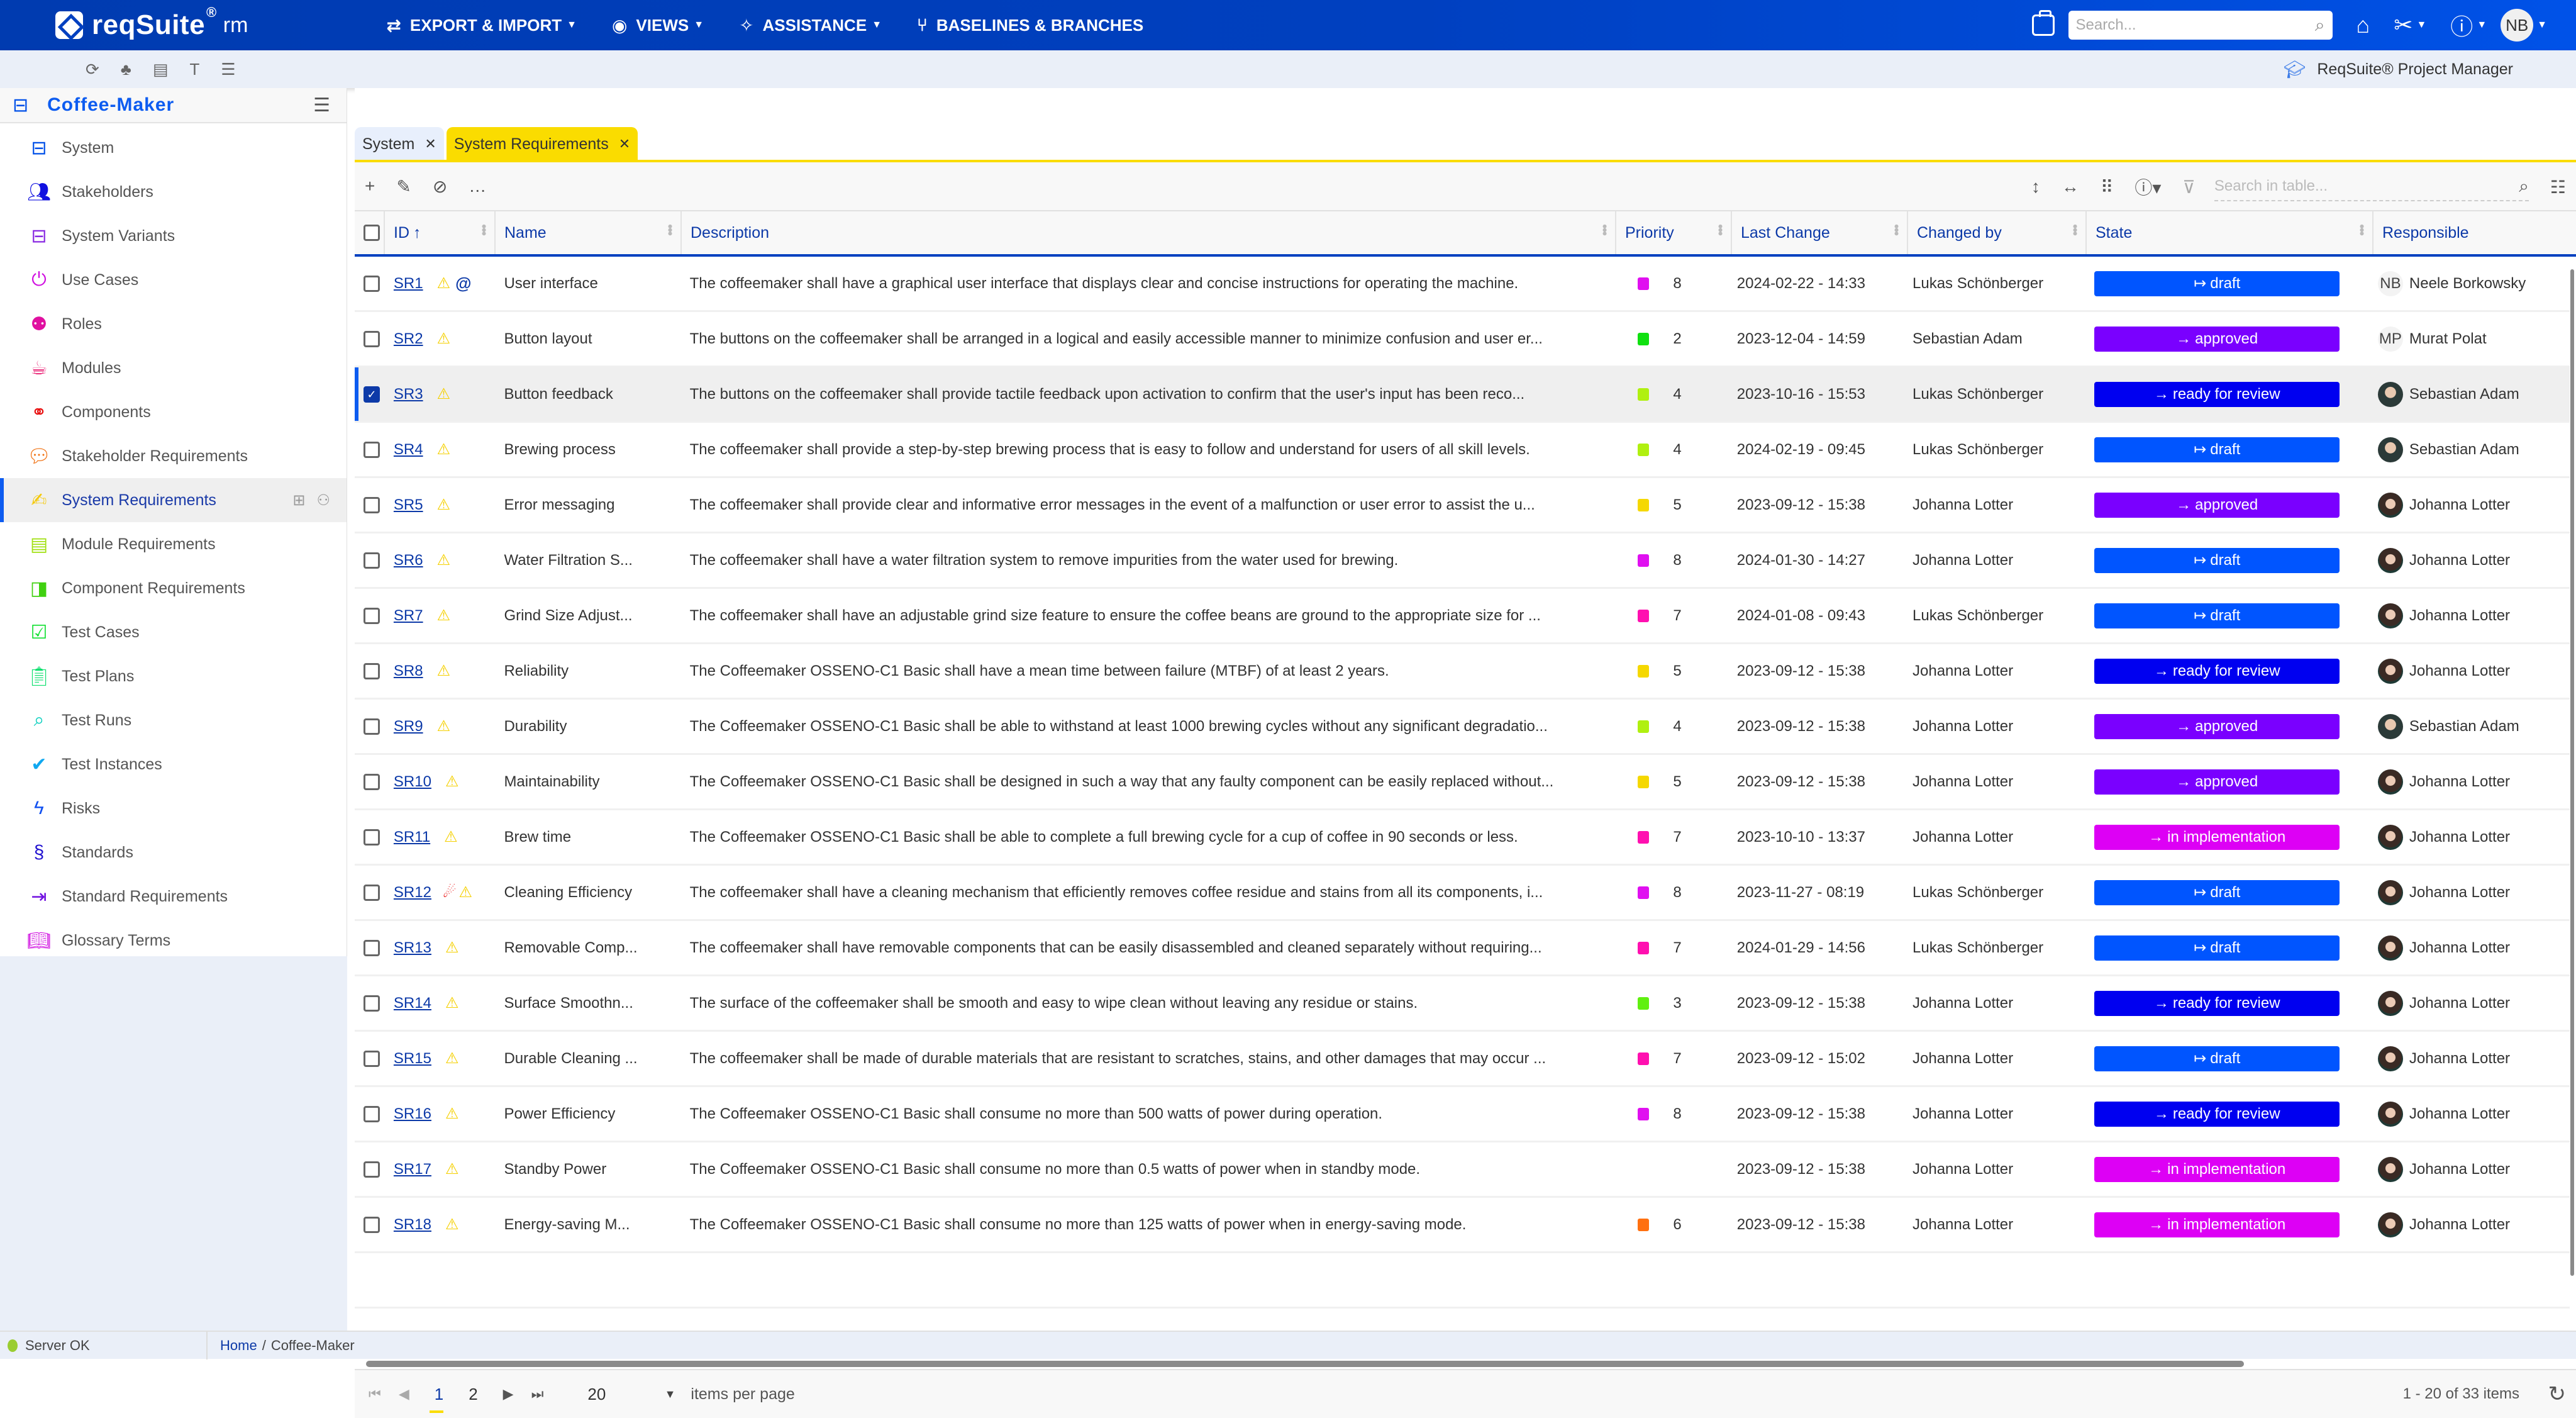 The width and height of the screenshot is (2576, 1418). Describe the element at coordinates (92, 69) in the screenshot. I see `refresh-icon: ⟳` at that location.